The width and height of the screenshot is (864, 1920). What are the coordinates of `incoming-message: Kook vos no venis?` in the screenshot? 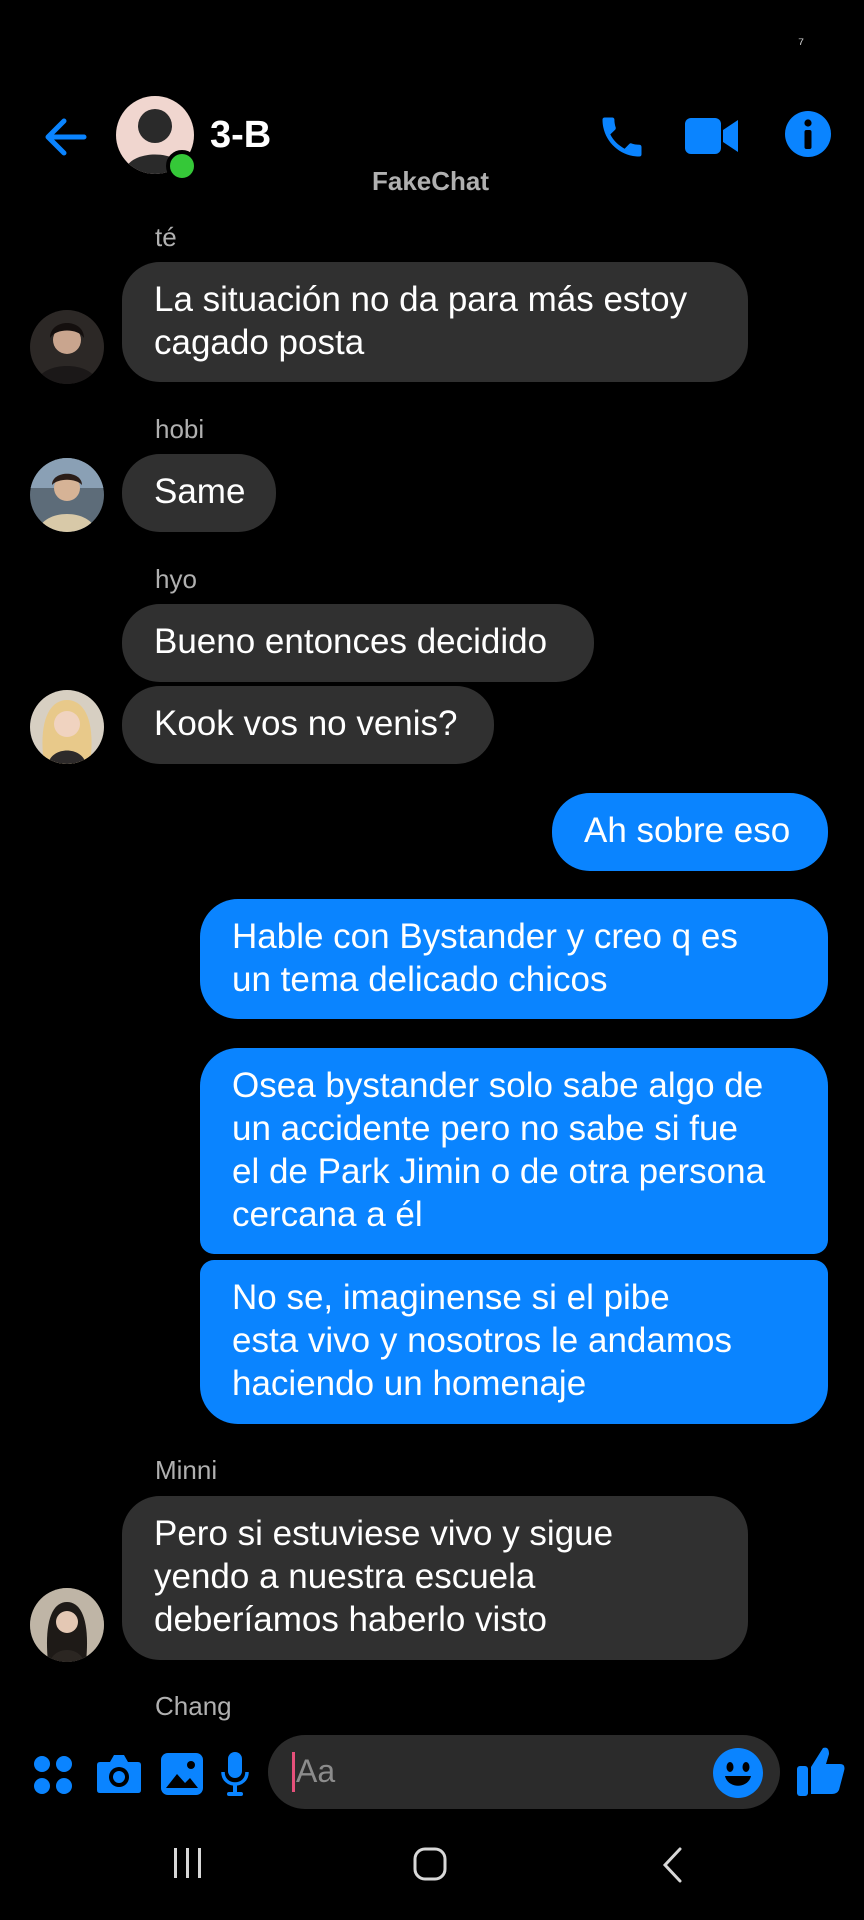 It's located at (308, 725).